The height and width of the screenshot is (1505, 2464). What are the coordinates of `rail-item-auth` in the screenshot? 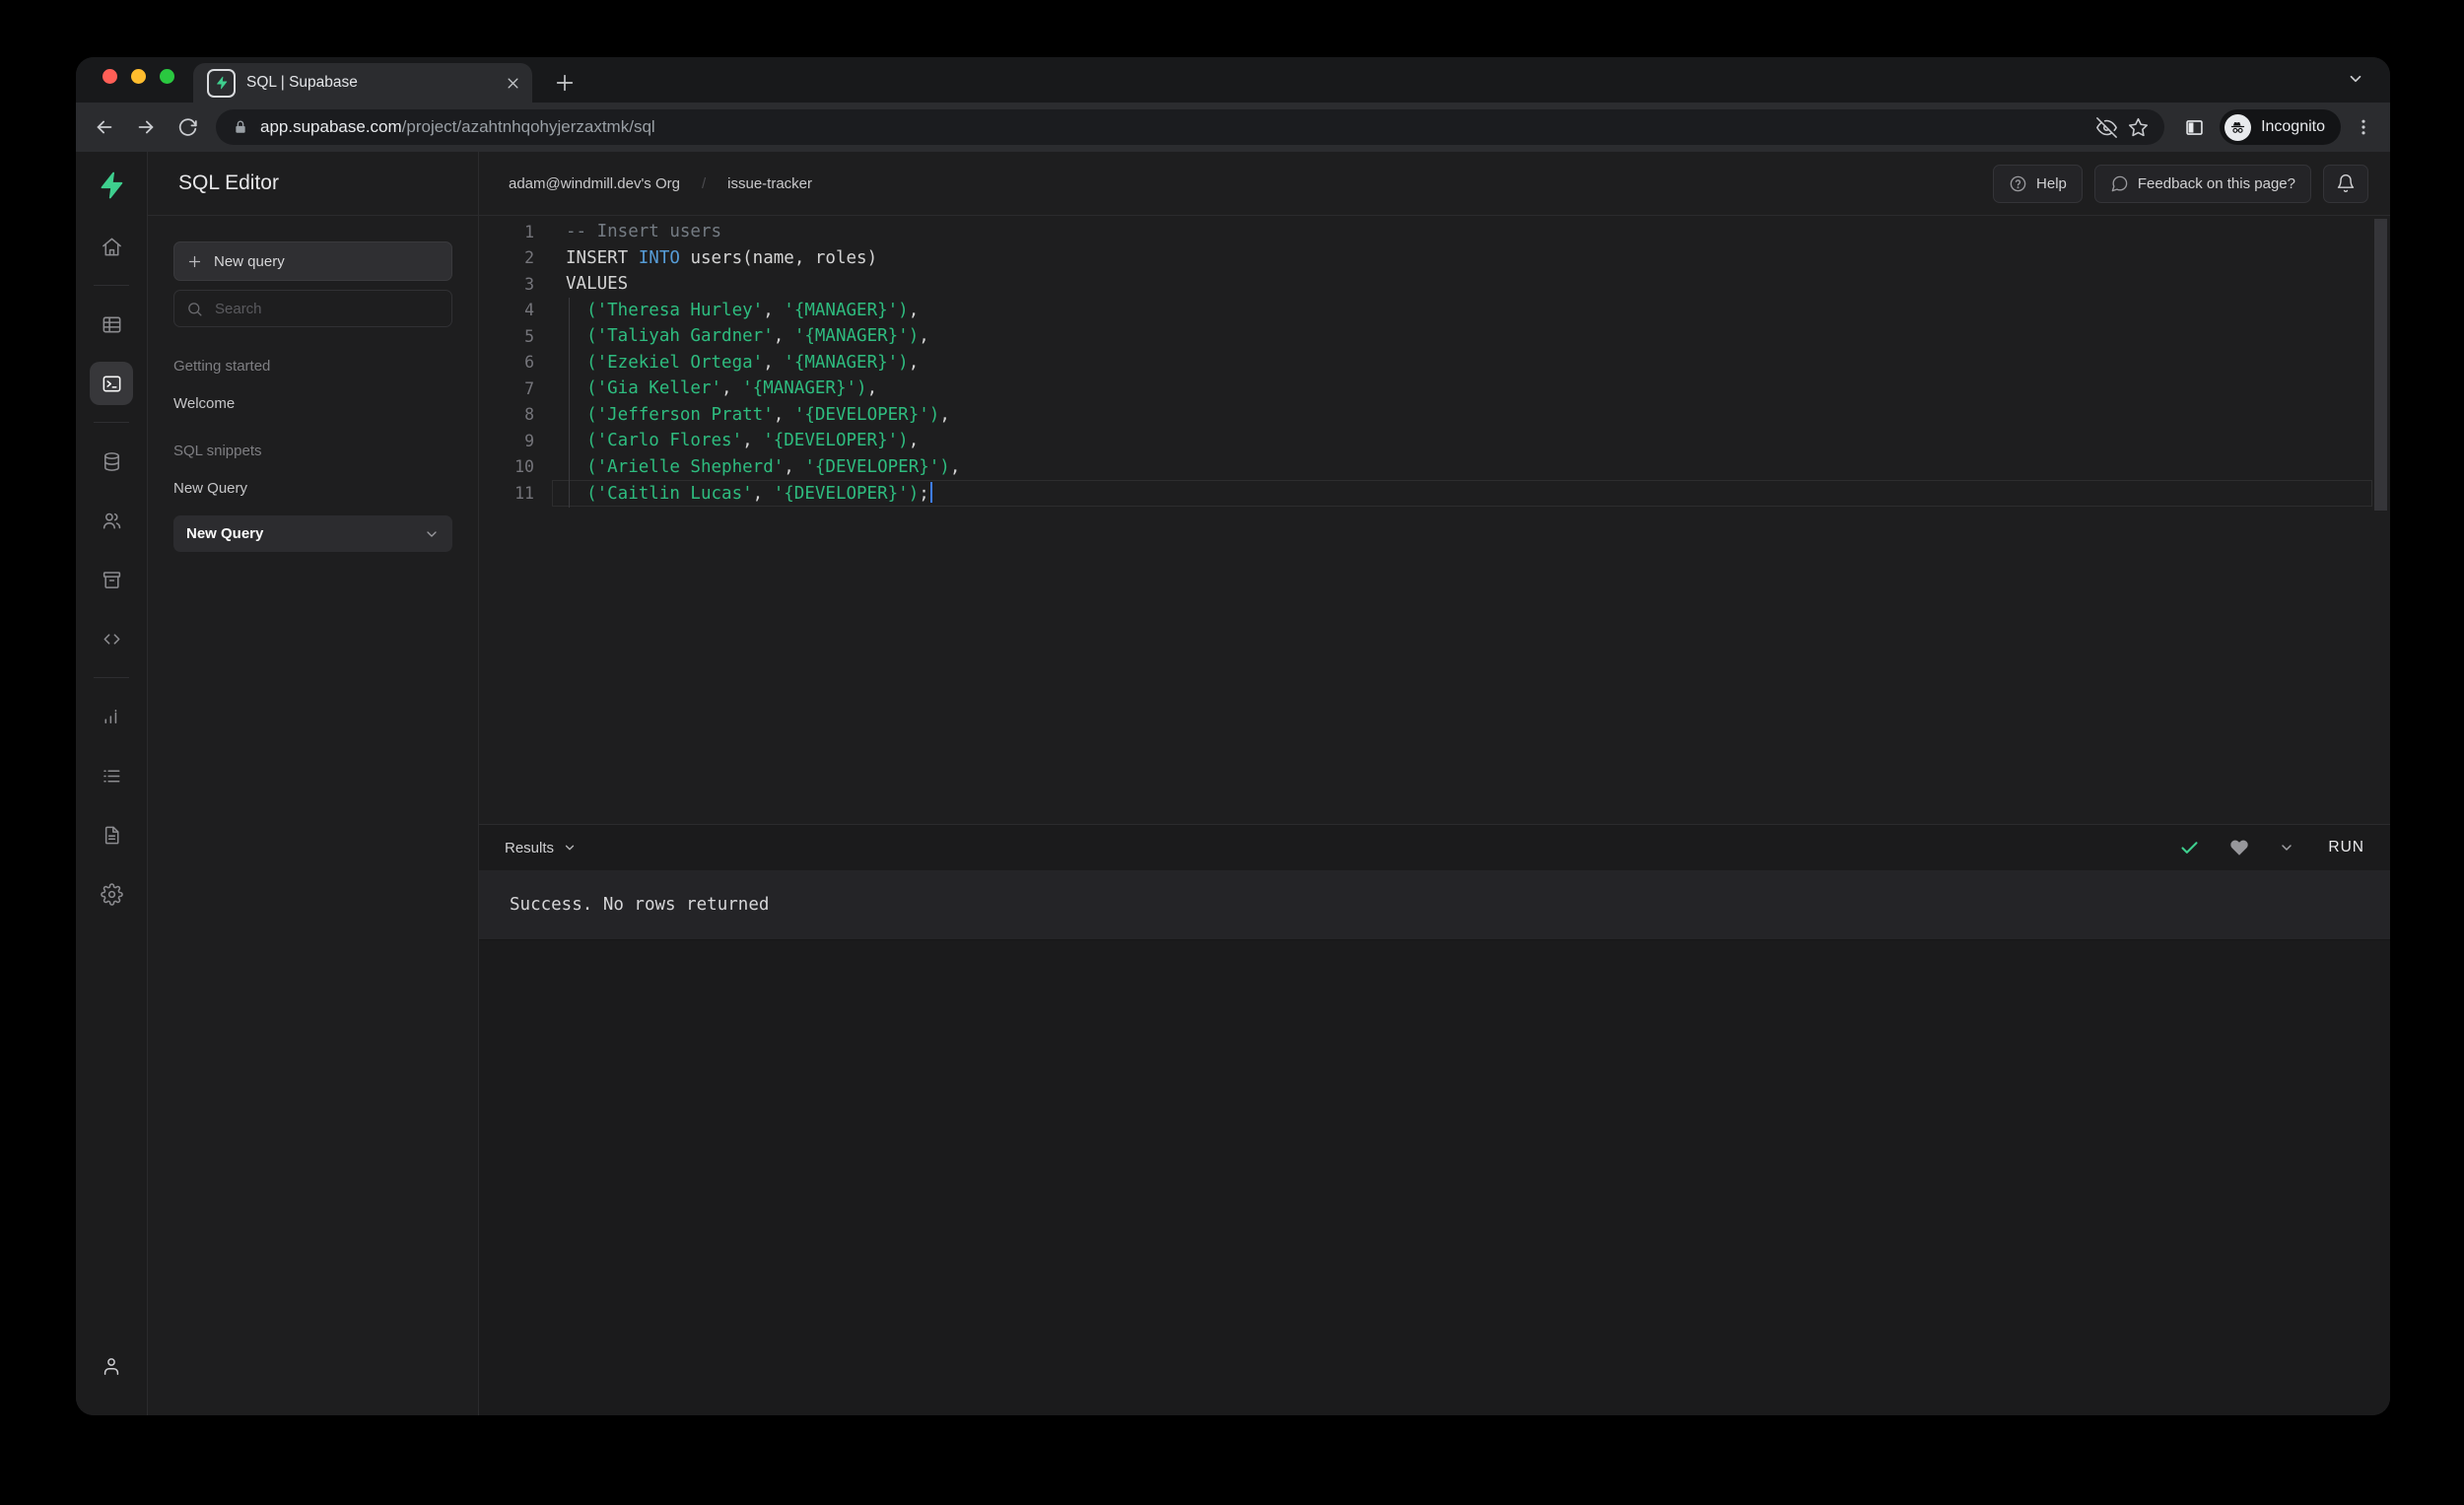 It's located at (111, 520).